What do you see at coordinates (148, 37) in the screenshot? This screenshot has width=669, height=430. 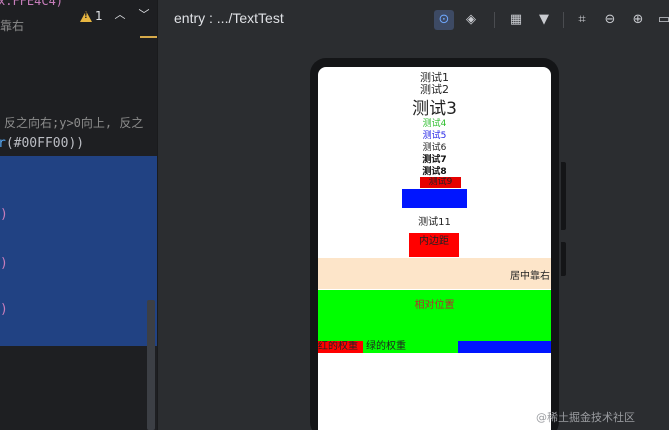 I see `tab-underline` at bounding box center [148, 37].